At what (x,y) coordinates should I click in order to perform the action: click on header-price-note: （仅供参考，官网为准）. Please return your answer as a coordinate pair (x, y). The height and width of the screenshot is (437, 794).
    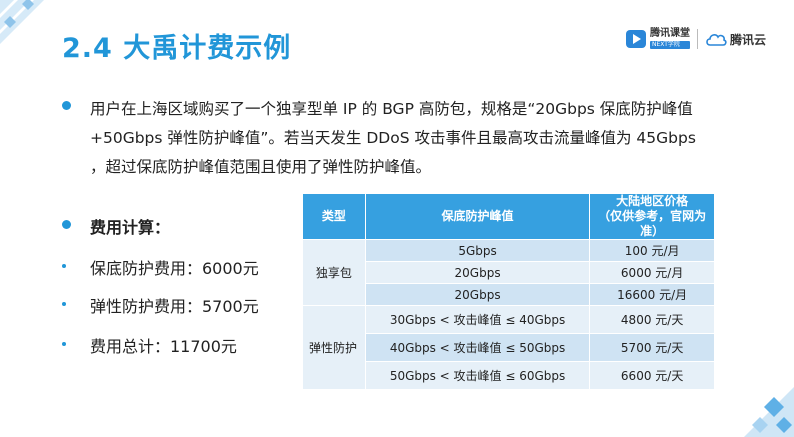
    Looking at the image, I should click on (652, 223).